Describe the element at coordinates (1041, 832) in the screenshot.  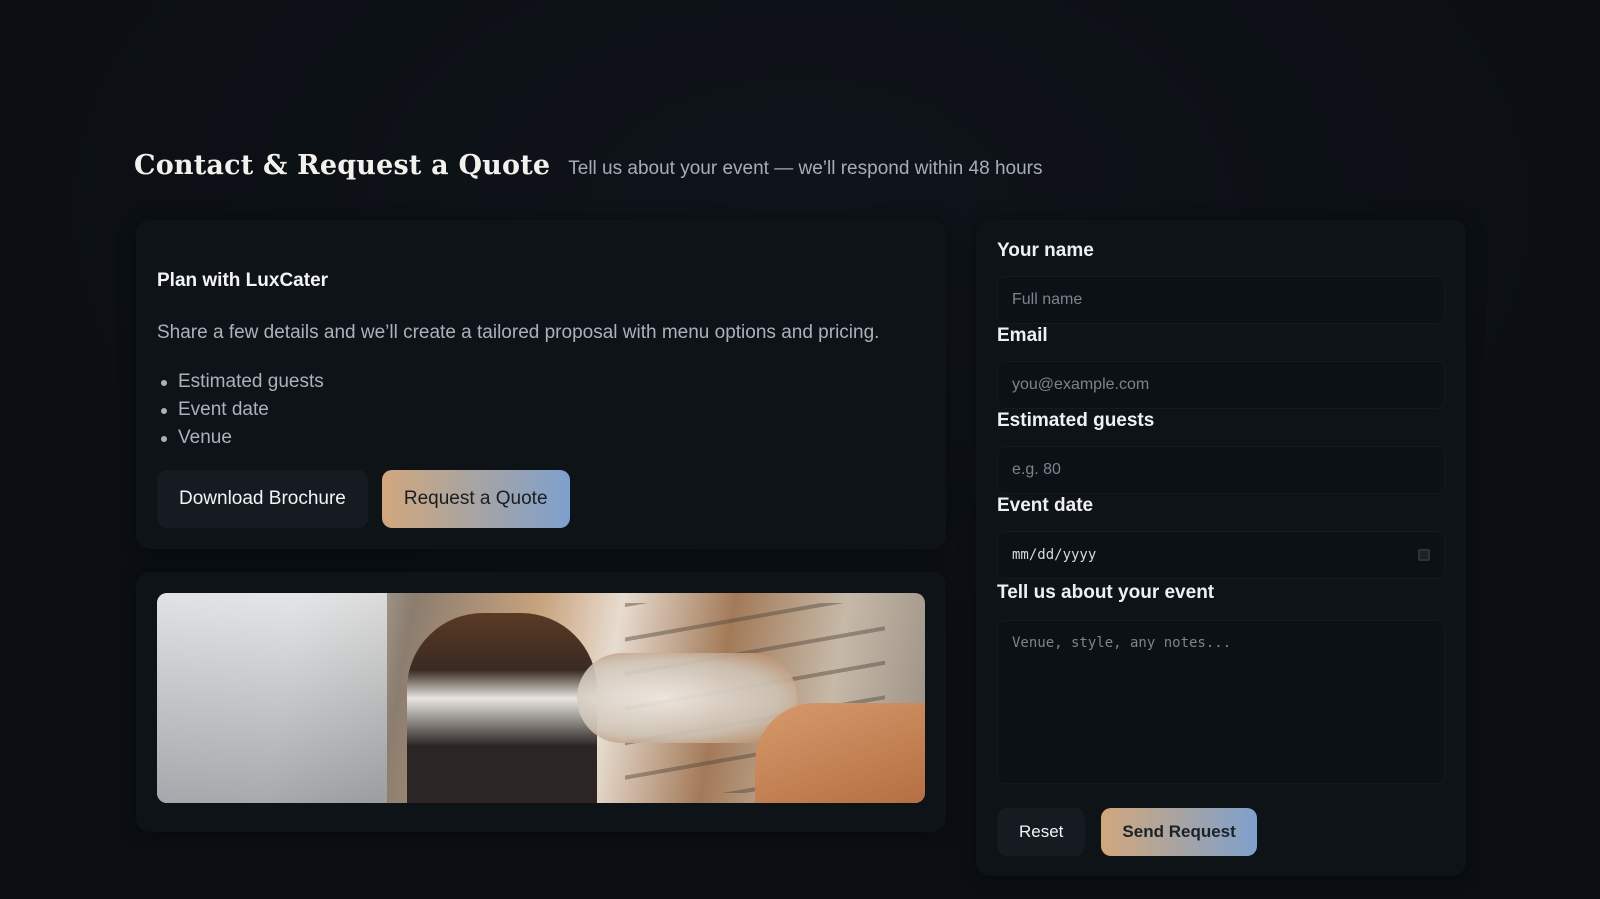
I see `reset-button: Reset` at that location.